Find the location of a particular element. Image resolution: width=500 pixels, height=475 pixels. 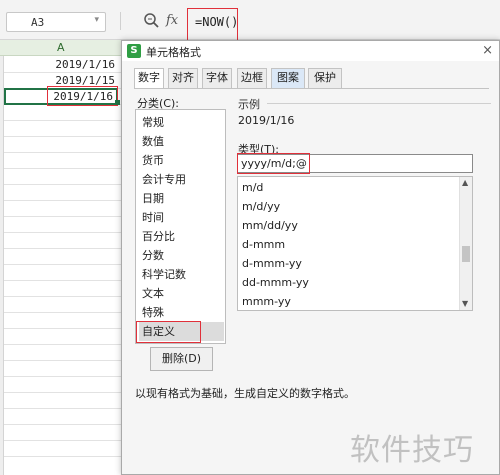

format-item: m/d/yy is located at coordinates (261, 206).